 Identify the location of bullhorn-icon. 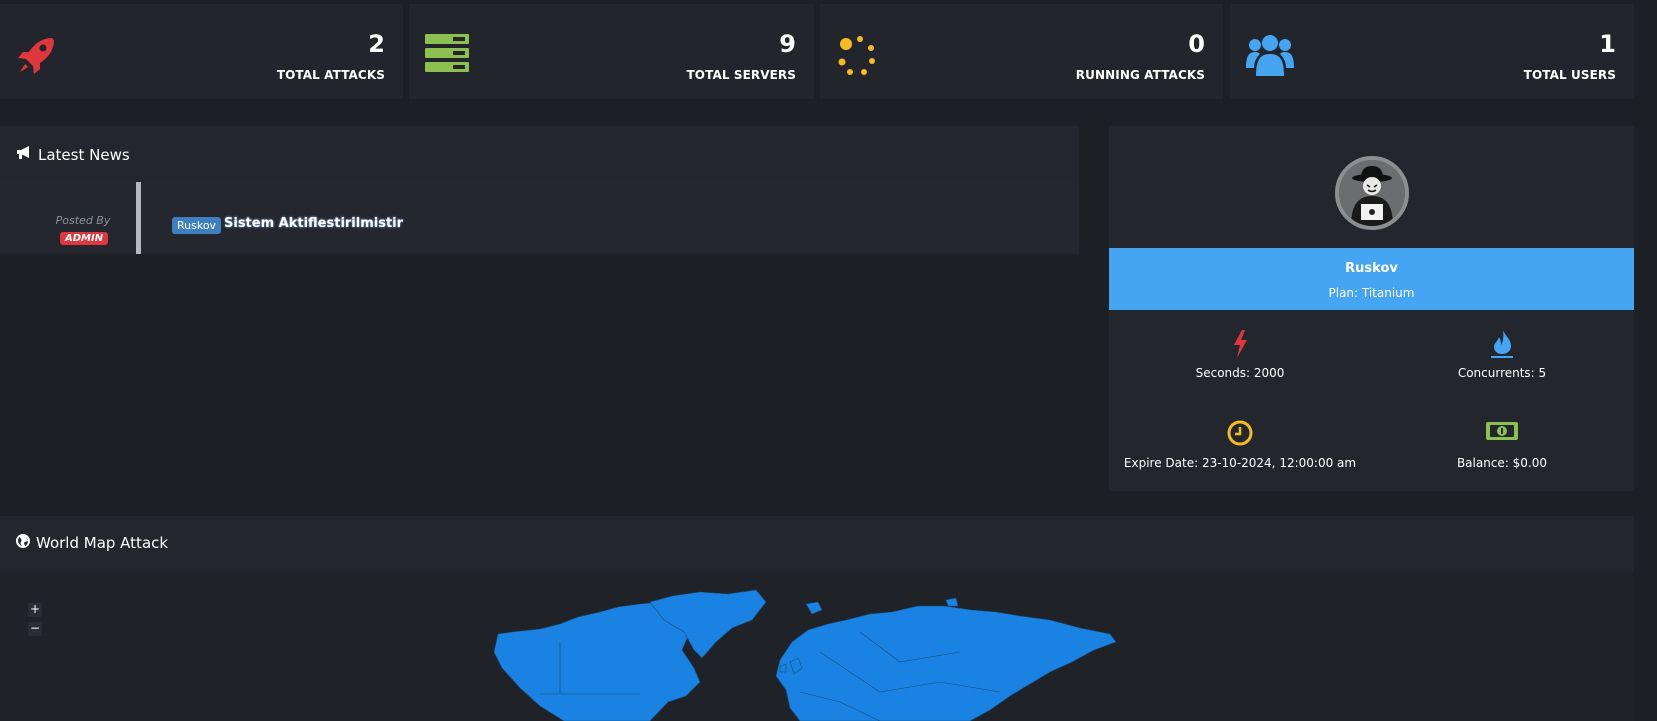
(24, 155).